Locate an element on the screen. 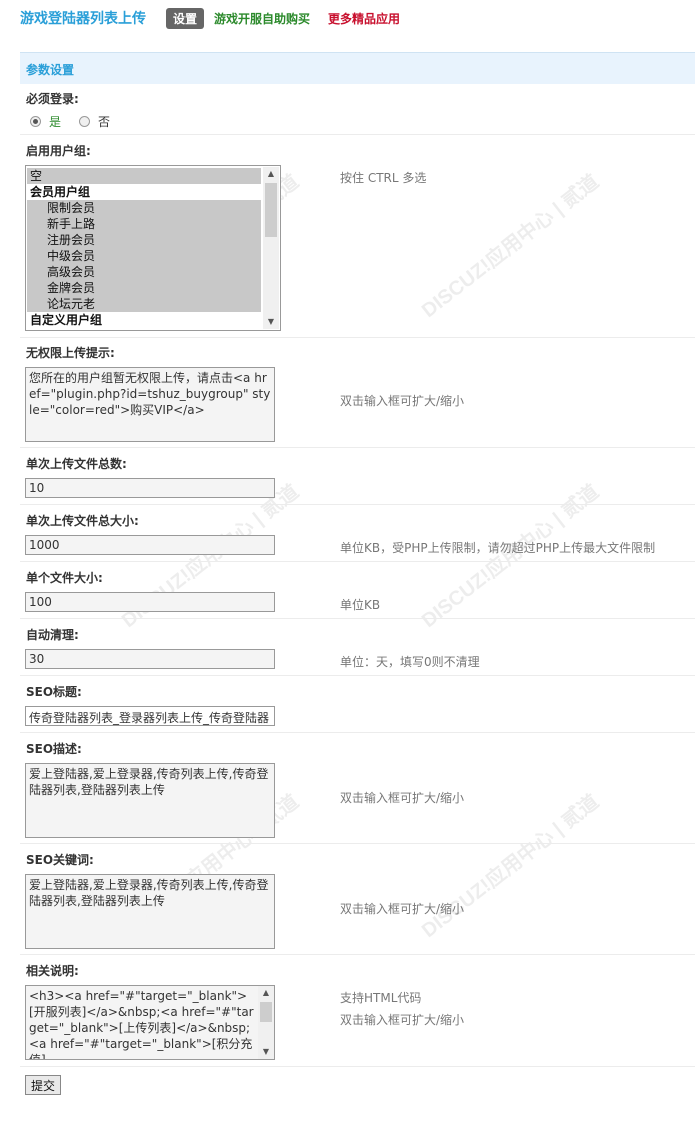 This screenshot has height=1123, width=695. max-file-size-input: 100 is located at coordinates (150, 602).